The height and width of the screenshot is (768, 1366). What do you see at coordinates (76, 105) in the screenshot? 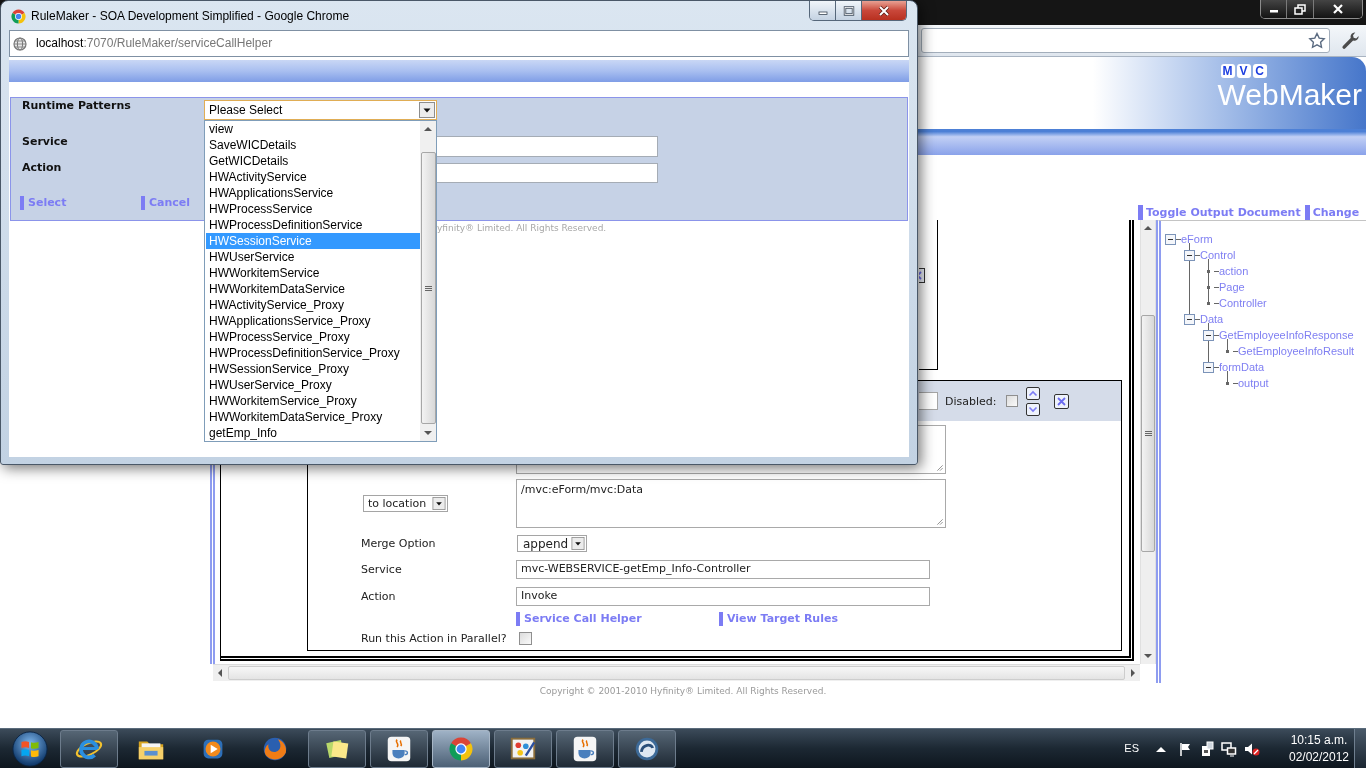
I see `field-label: Runtime Patterns` at bounding box center [76, 105].